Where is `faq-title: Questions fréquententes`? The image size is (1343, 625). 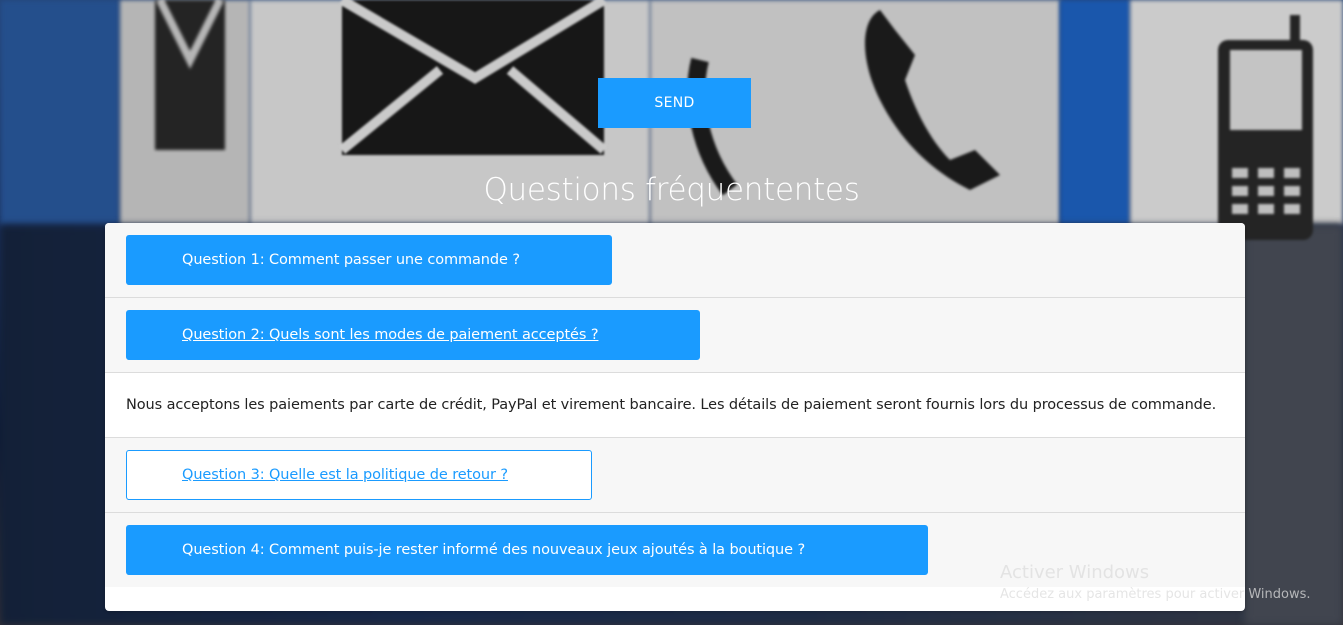
faq-title: Questions fréquententes is located at coordinates (671, 190).